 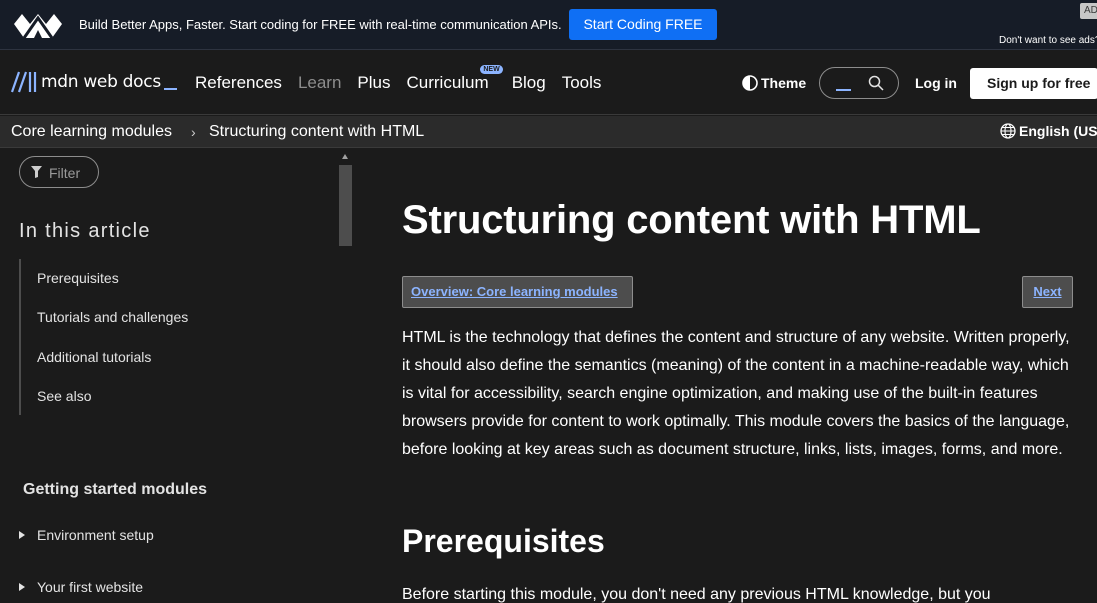 What do you see at coordinates (115, 489) in the screenshot?
I see `modules-heading: Getting started modules` at bounding box center [115, 489].